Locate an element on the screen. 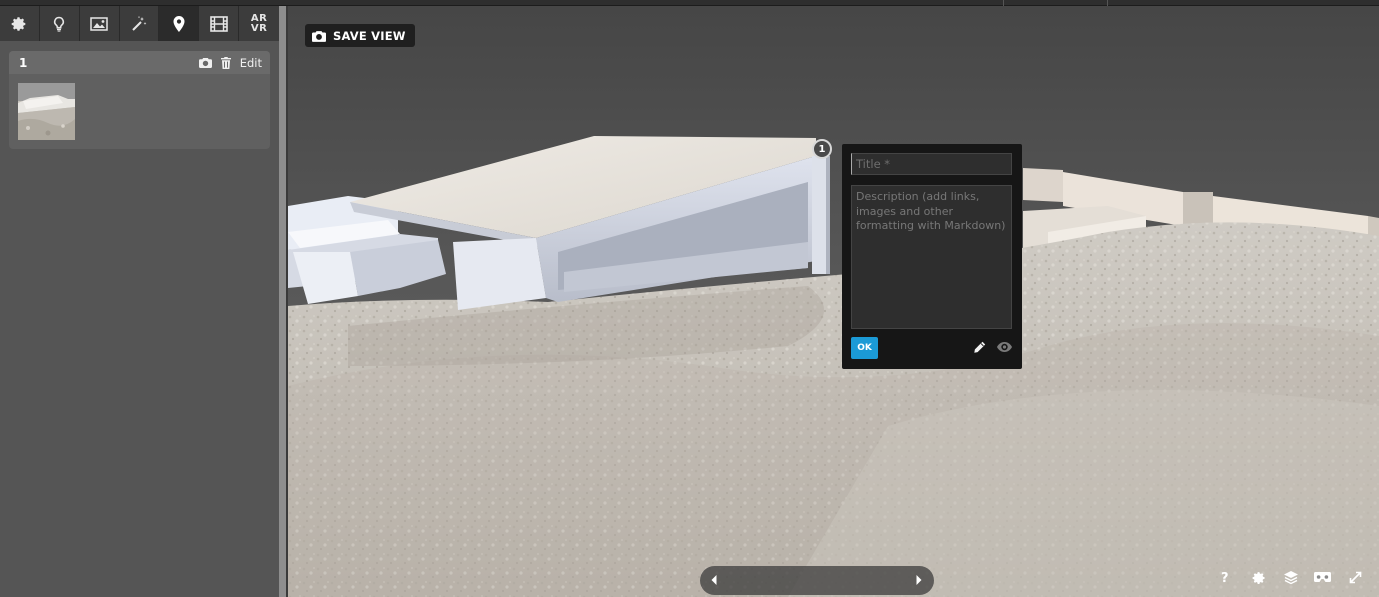  annotation-item: 1 Edit is located at coordinates (139, 100).